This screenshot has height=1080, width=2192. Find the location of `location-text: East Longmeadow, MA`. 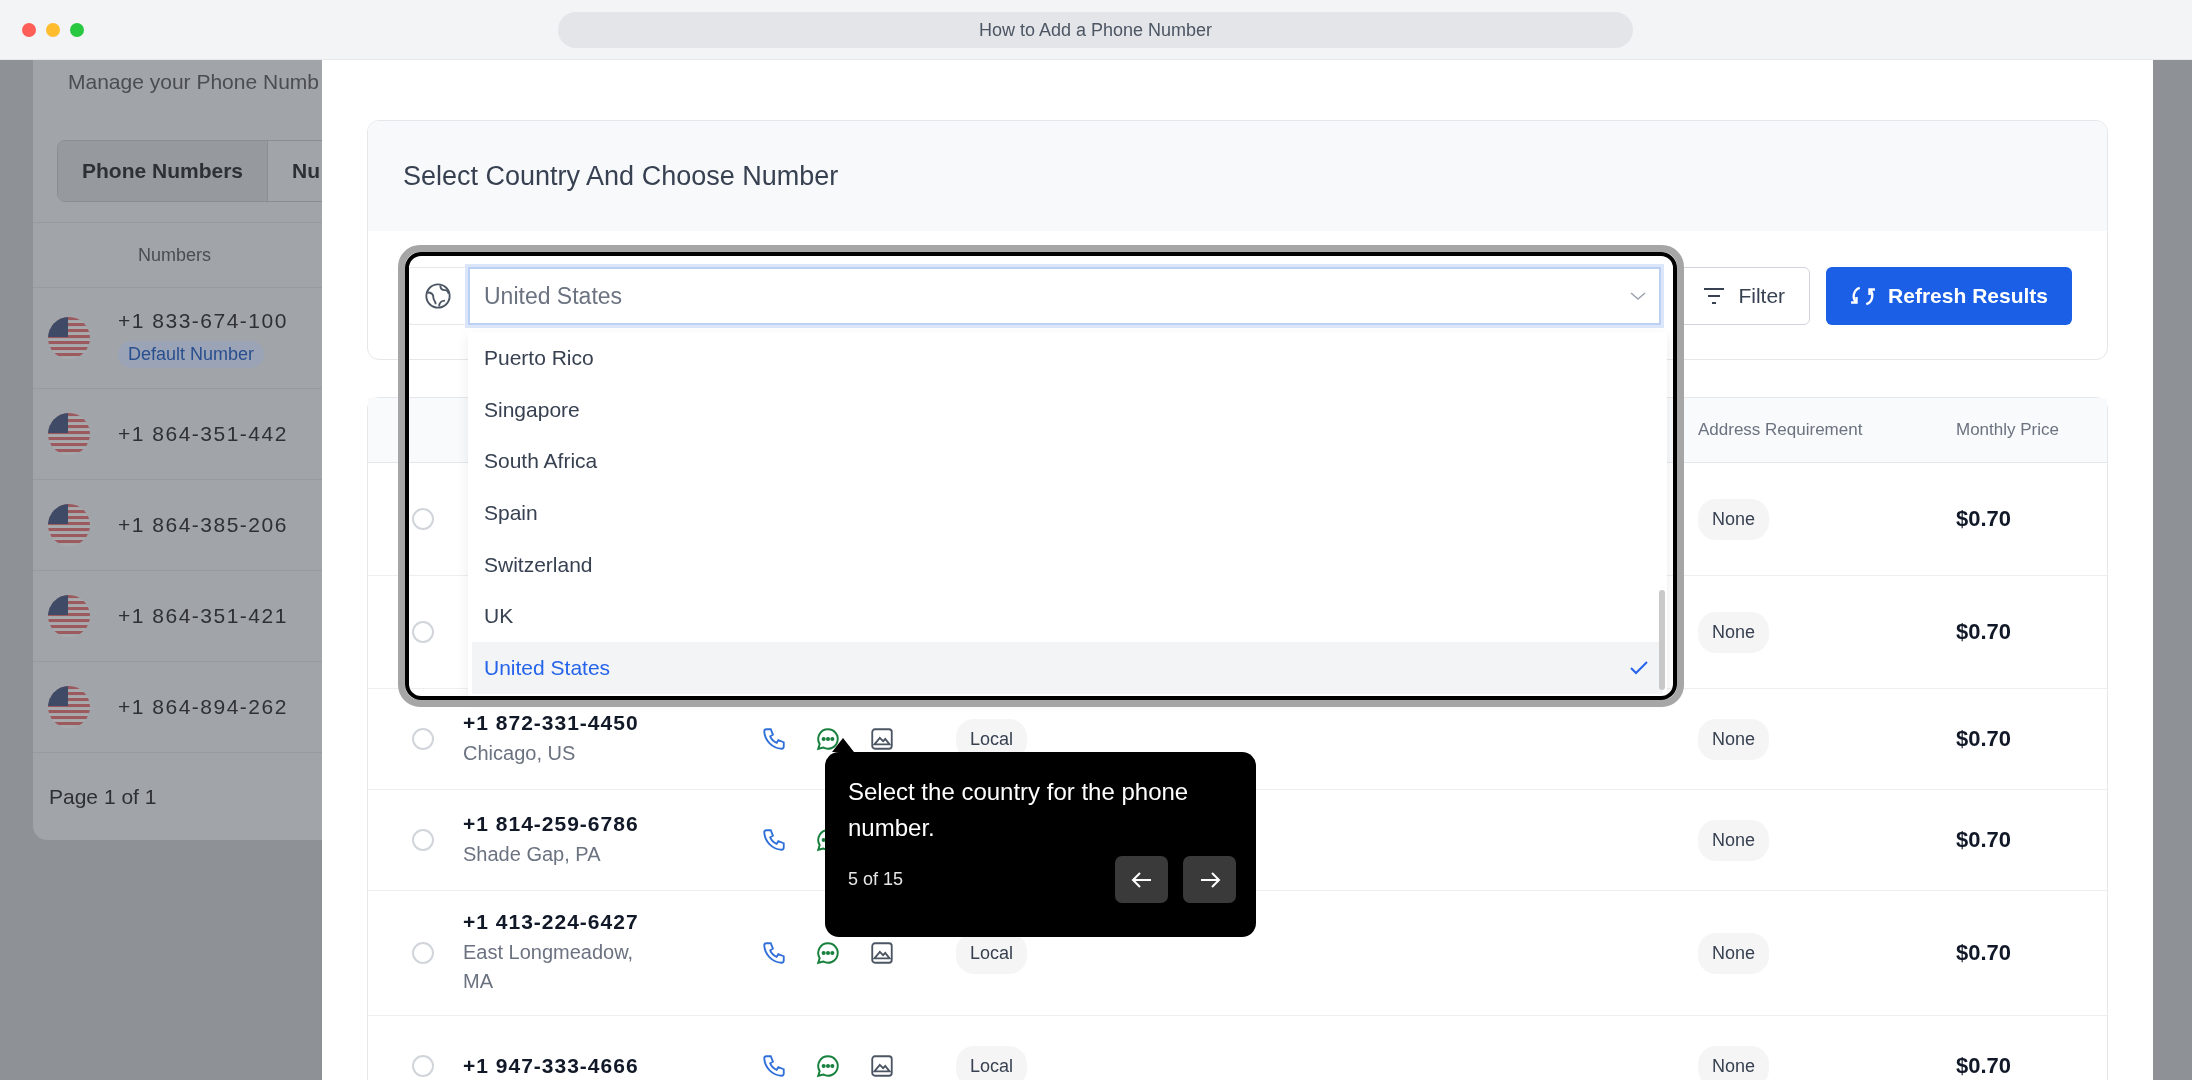

location-text: East Longmeadow, MA is located at coordinates (549, 967).